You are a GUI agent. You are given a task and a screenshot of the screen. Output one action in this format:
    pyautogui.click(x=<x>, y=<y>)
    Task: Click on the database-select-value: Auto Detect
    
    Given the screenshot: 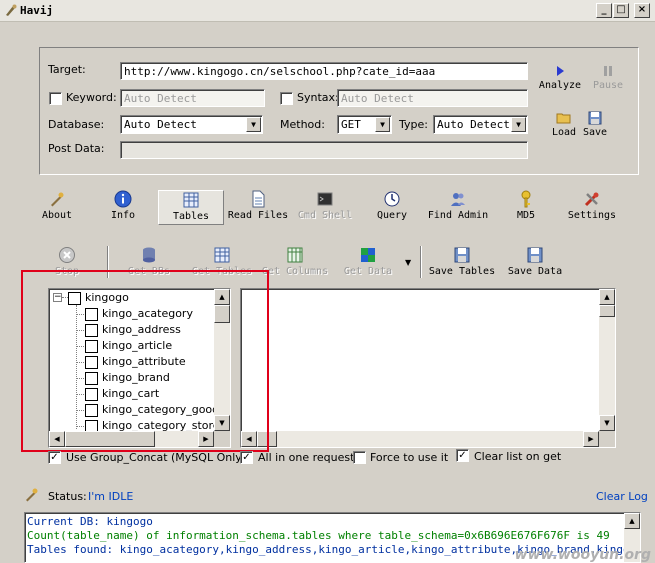 What is the action you would take?
    pyautogui.click(x=160, y=124)
    